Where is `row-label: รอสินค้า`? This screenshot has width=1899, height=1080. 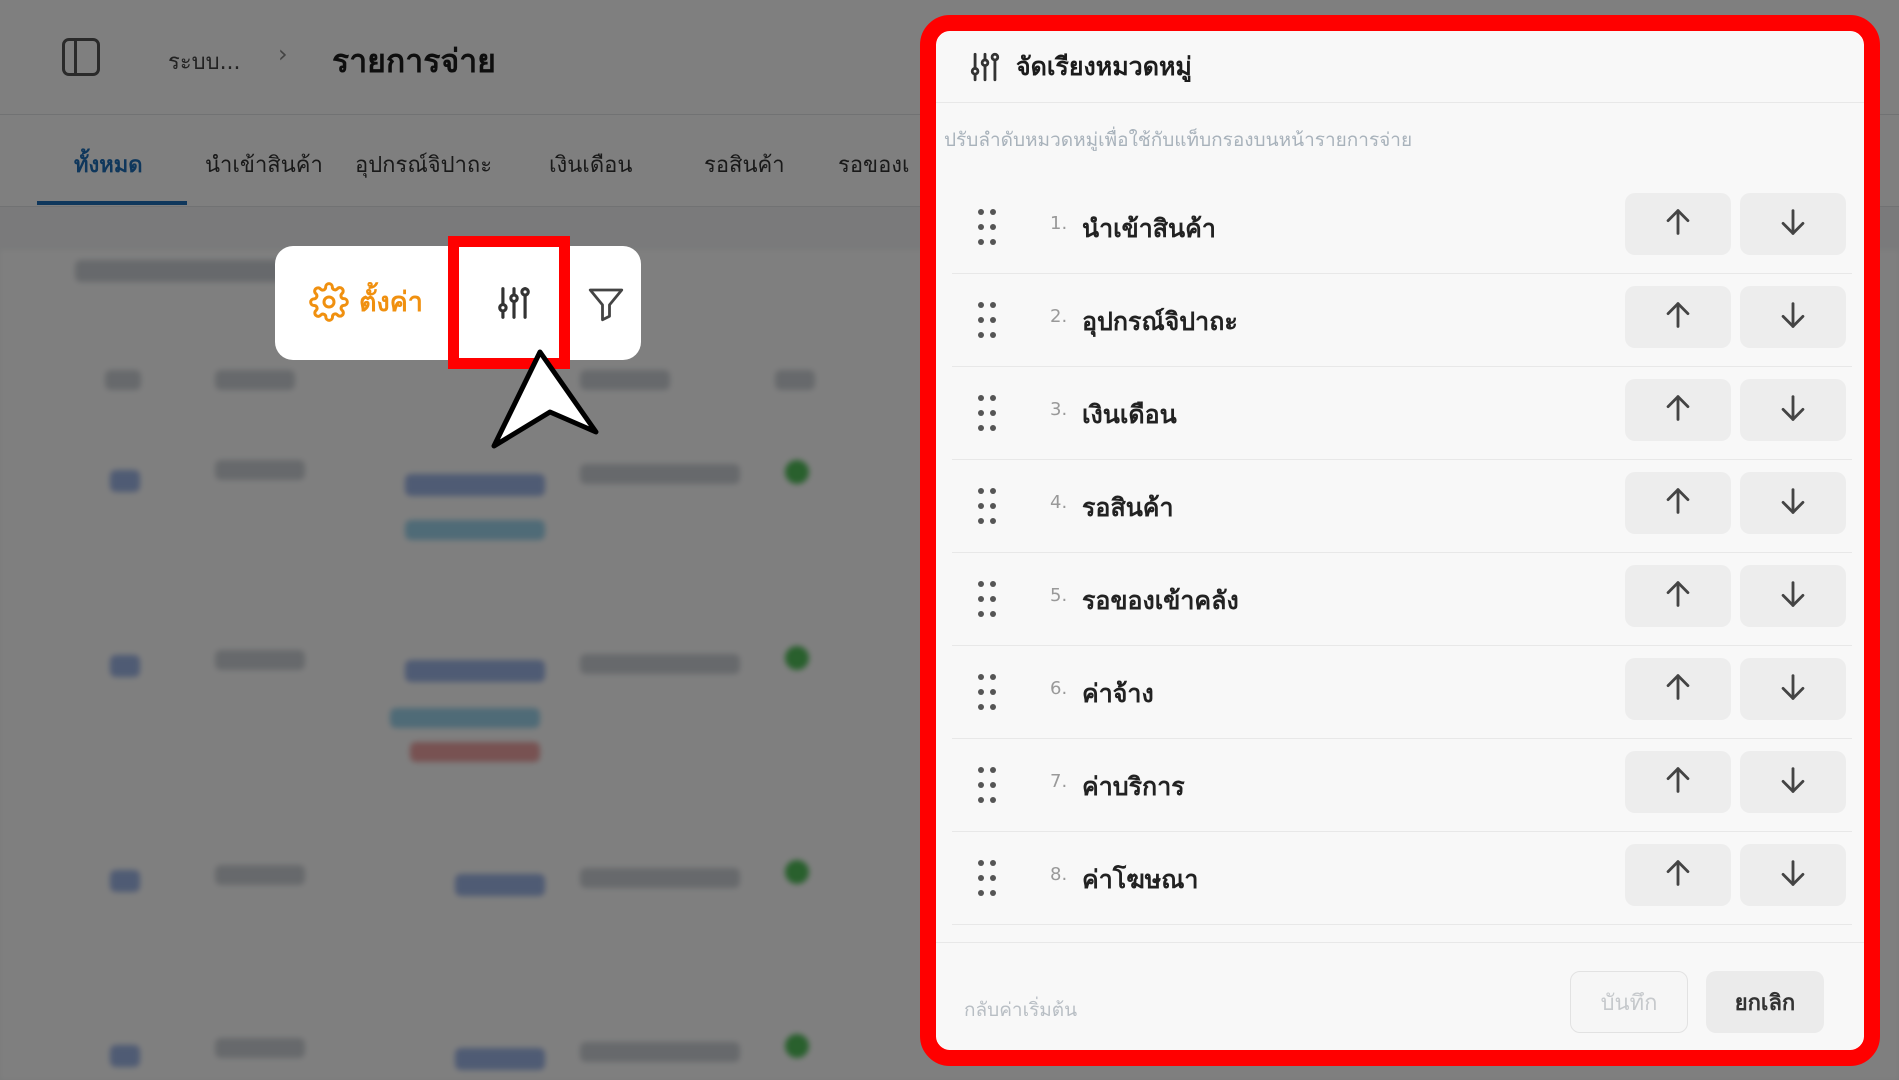 row-label: รอสินค้า is located at coordinates (1128, 507).